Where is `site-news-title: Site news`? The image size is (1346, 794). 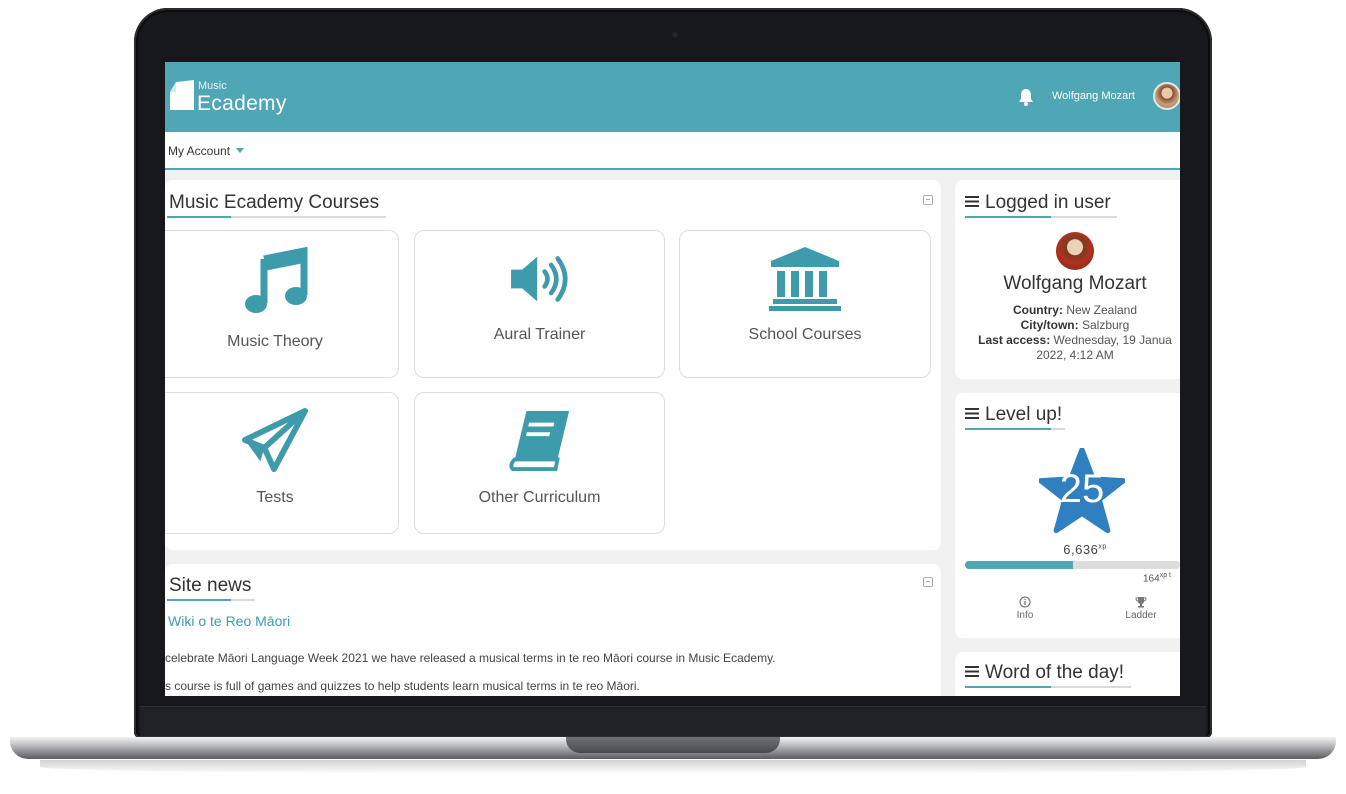
site-news-title: Site news is located at coordinates (210, 585).